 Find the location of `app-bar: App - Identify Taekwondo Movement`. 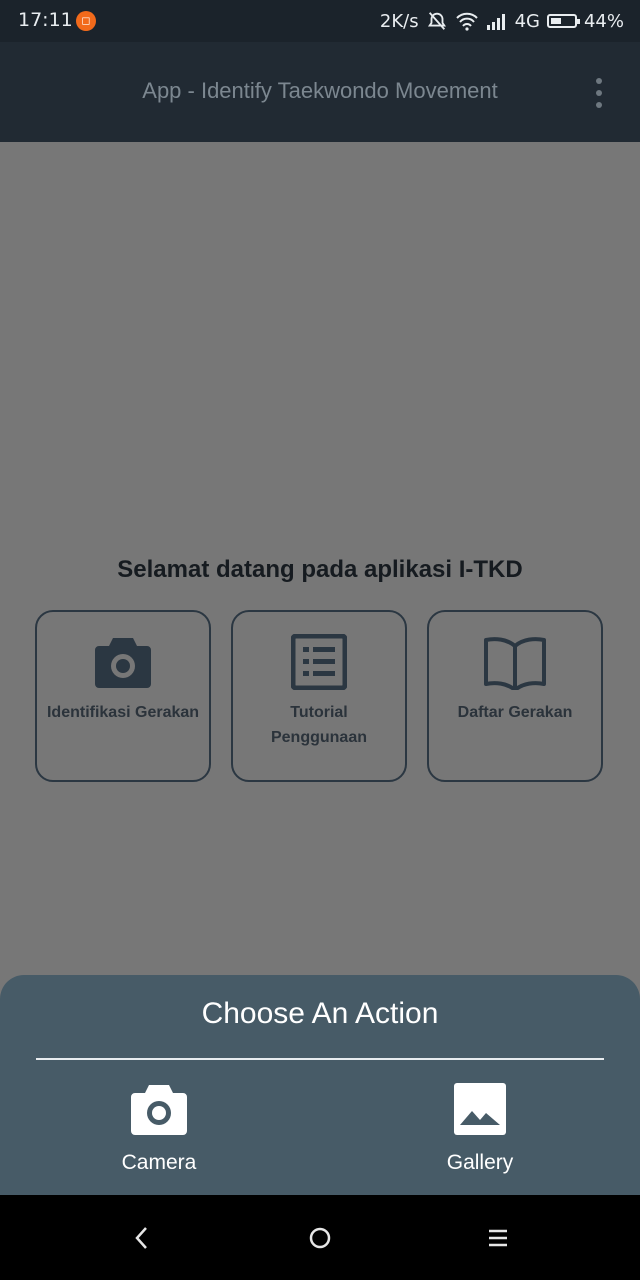

app-bar: App - Identify Taekwondo Movement is located at coordinates (320, 92).